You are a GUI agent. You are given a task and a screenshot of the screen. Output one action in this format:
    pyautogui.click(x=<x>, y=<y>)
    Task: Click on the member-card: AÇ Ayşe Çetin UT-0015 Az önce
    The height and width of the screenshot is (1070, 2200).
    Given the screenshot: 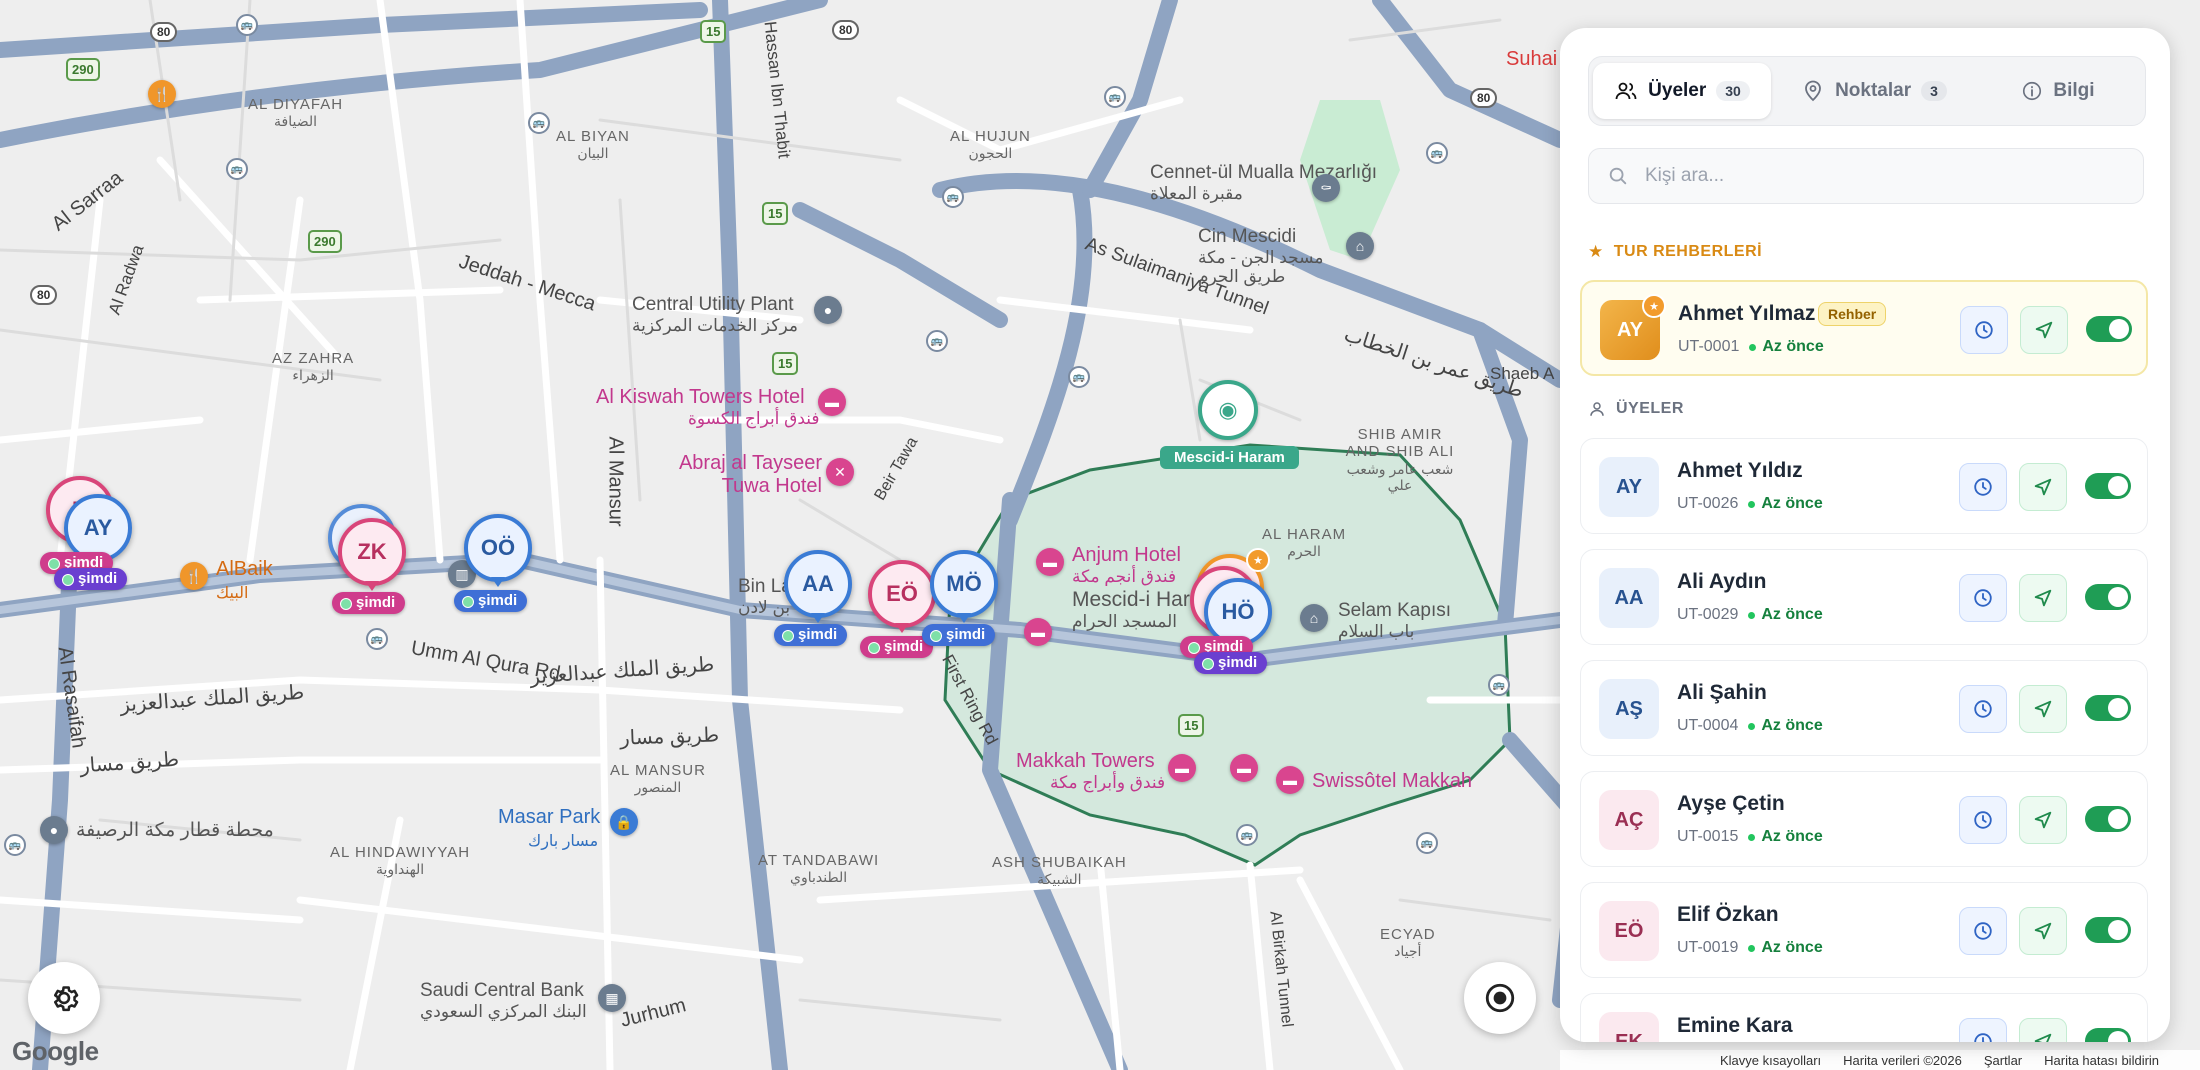 What is the action you would take?
    pyautogui.click(x=1864, y=819)
    